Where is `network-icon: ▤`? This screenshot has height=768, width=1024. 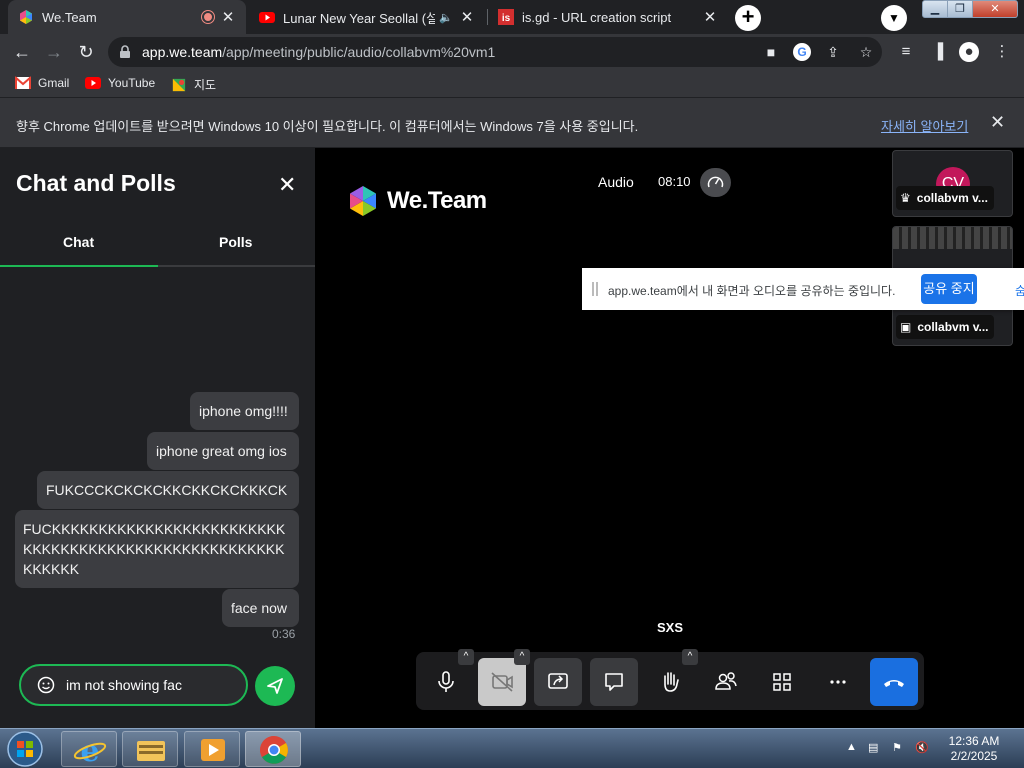 network-icon: ▤ is located at coordinates (873, 747).